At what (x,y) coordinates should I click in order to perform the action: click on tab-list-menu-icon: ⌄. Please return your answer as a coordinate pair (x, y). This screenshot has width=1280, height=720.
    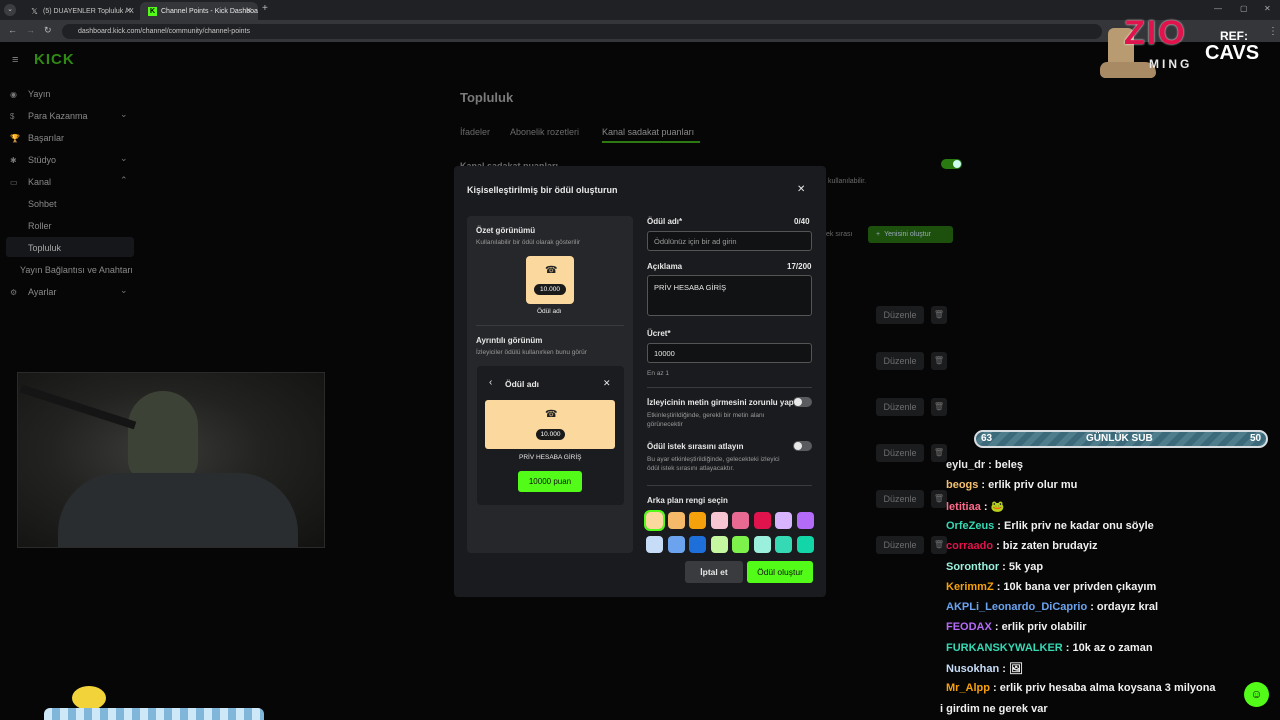
    Looking at the image, I should click on (10, 10).